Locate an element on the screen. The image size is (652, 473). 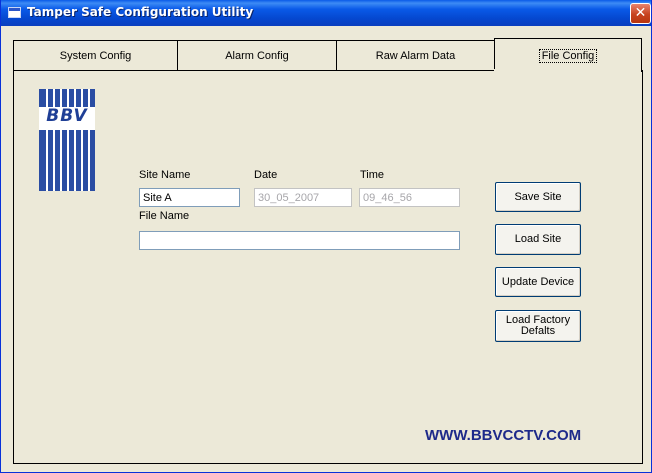
update-device-button: Update Device is located at coordinates (538, 282).